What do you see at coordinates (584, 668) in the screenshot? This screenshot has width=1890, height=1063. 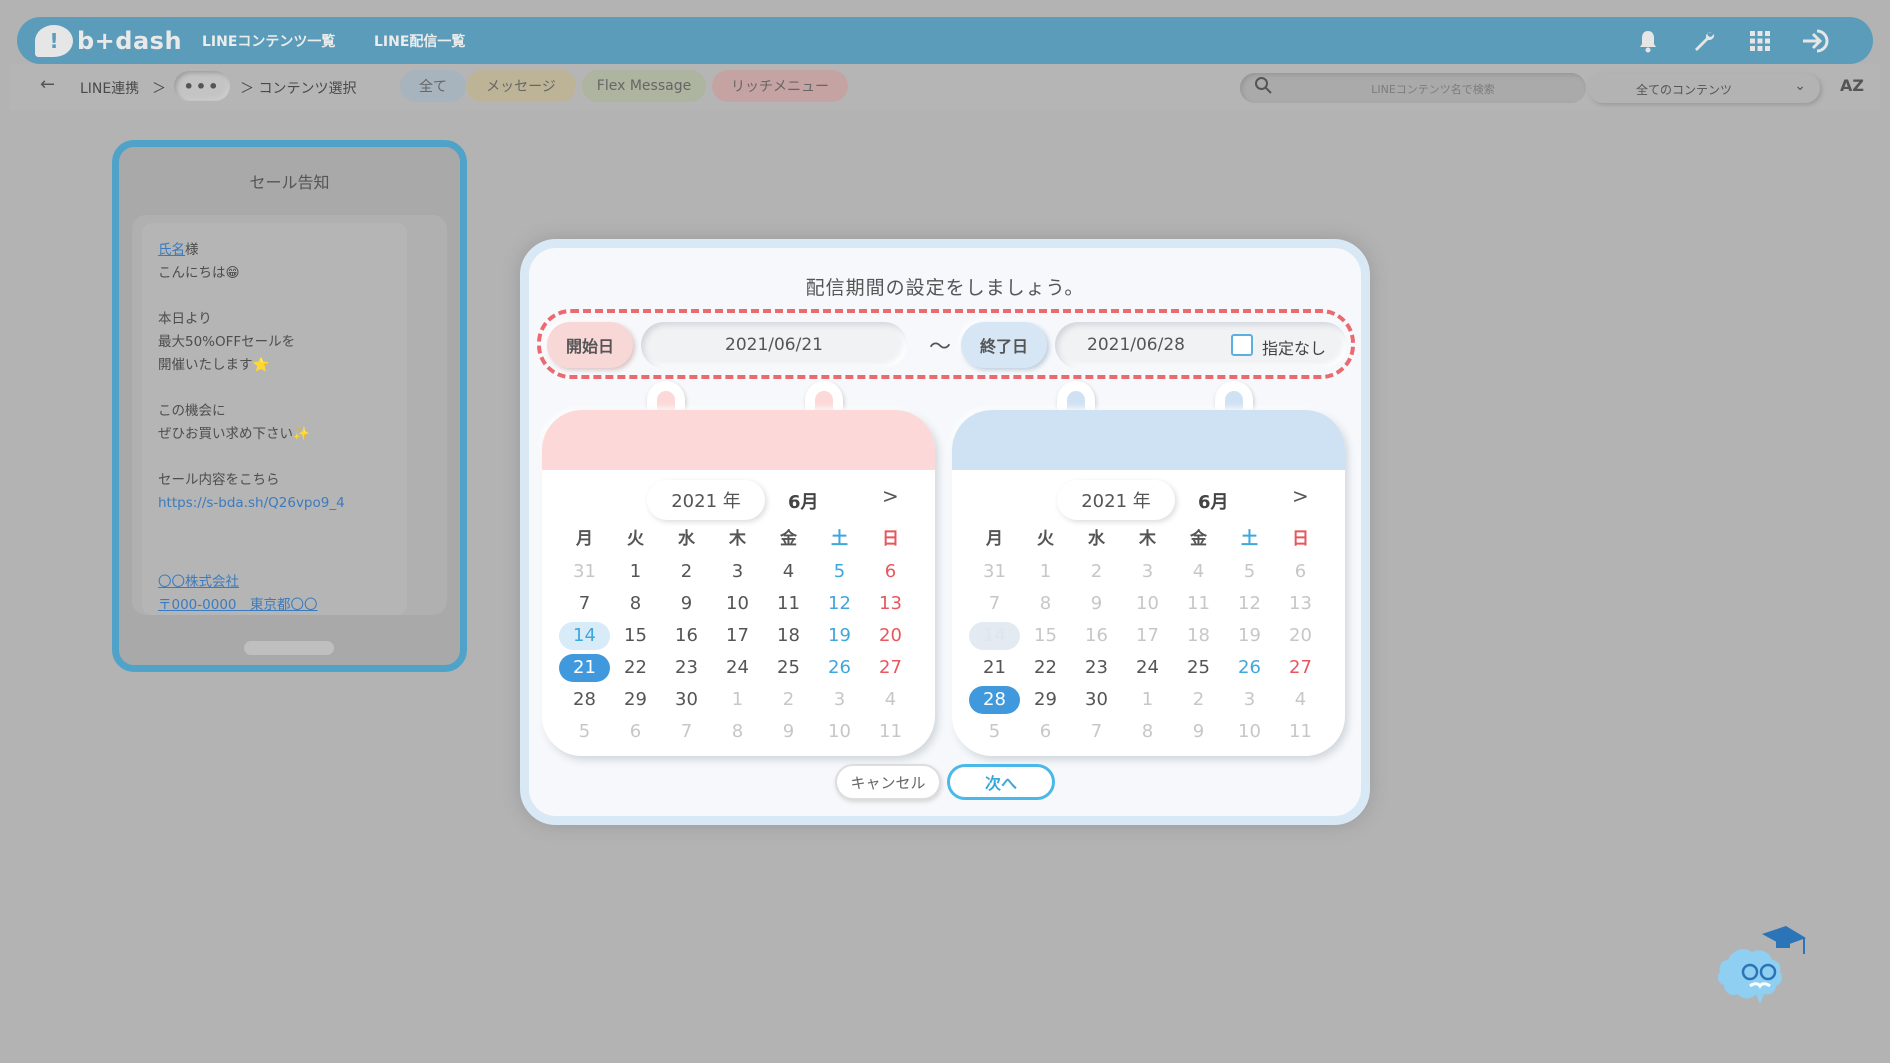 I see `calendar-day-selected: 21` at bounding box center [584, 668].